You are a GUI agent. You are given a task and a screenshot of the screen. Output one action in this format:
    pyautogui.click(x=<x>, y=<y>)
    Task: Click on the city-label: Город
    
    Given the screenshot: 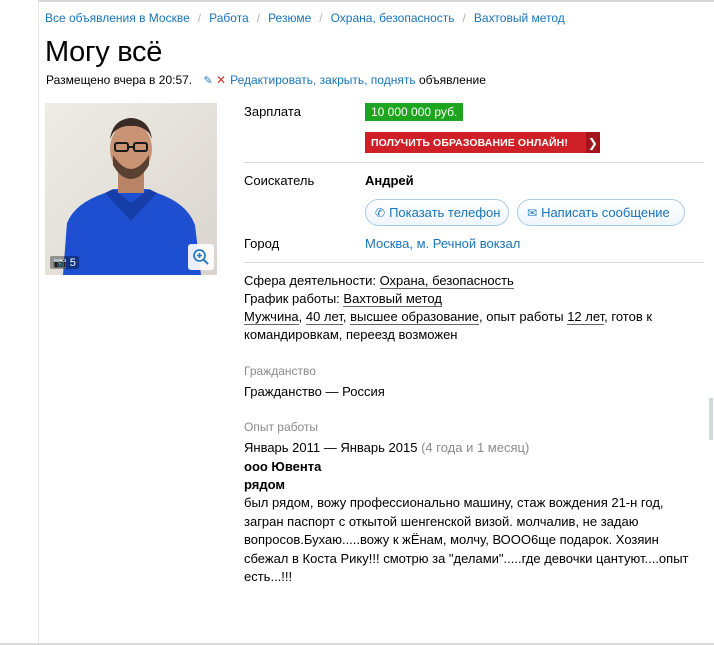 What is the action you would take?
    pyautogui.click(x=262, y=243)
    